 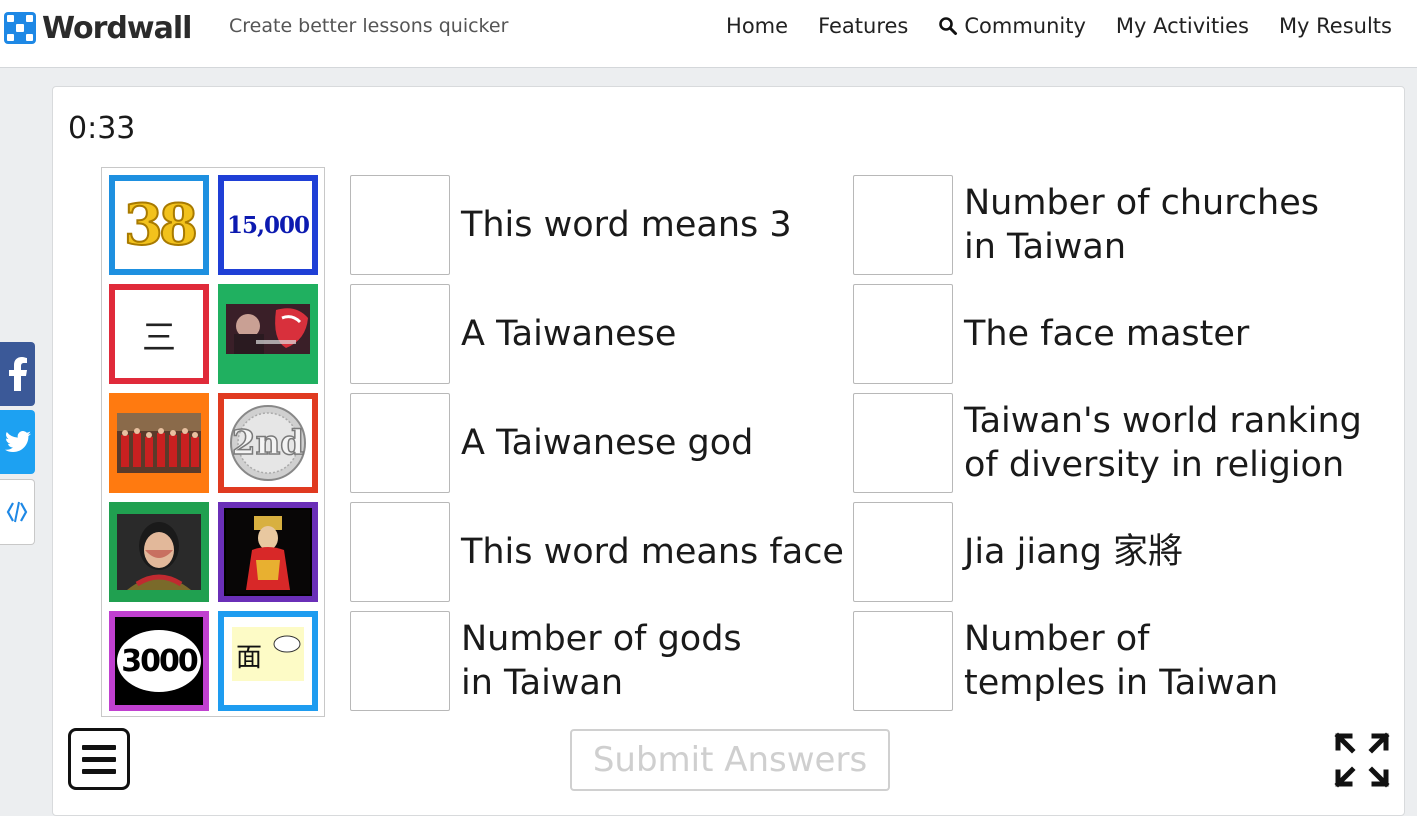 What do you see at coordinates (757, 26) in the screenshot?
I see `nav-home: Home` at bounding box center [757, 26].